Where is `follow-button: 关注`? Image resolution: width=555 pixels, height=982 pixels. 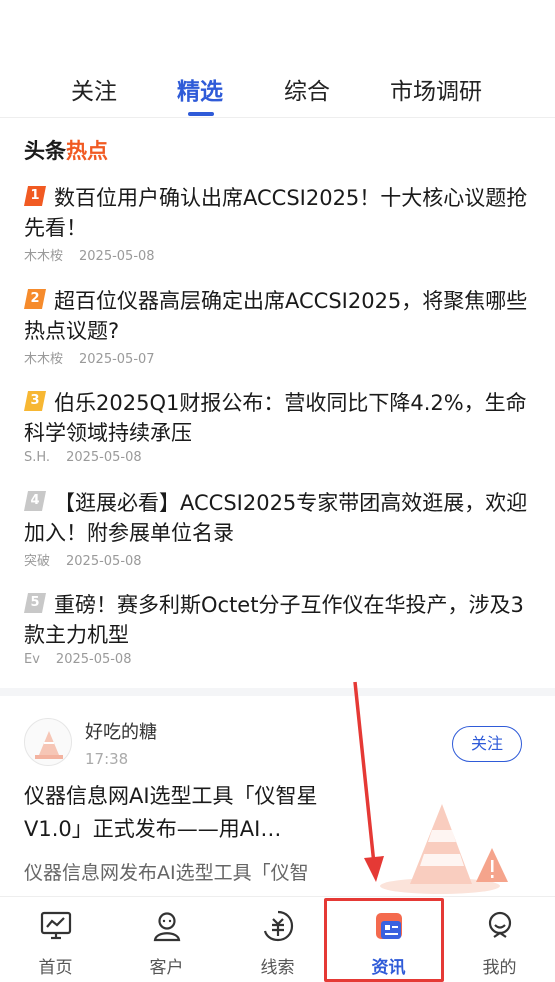 follow-button: 关注 is located at coordinates (487, 744).